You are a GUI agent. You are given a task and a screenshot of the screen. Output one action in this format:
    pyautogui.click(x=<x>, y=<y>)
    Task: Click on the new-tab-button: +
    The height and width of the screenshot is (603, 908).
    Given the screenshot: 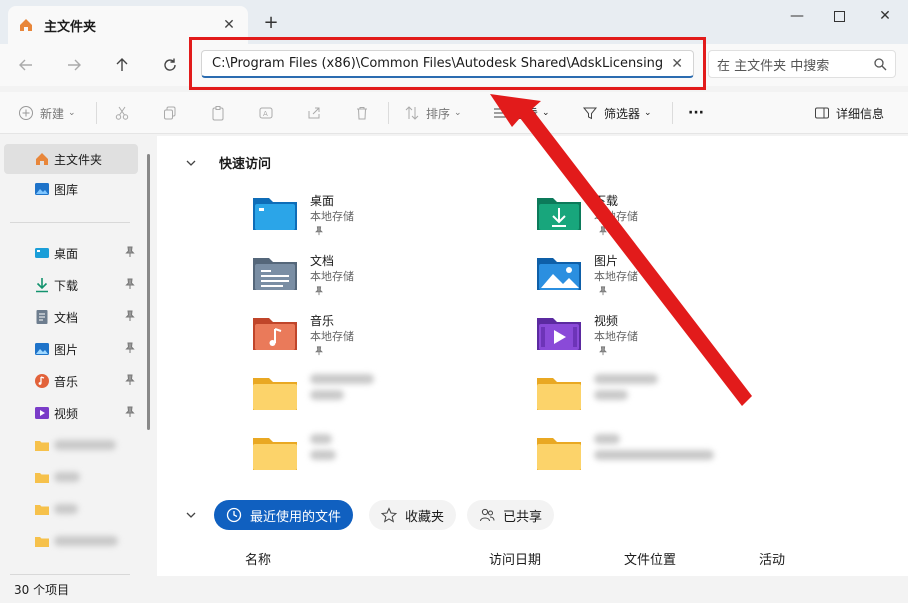 What is the action you would take?
    pyautogui.click(x=271, y=22)
    